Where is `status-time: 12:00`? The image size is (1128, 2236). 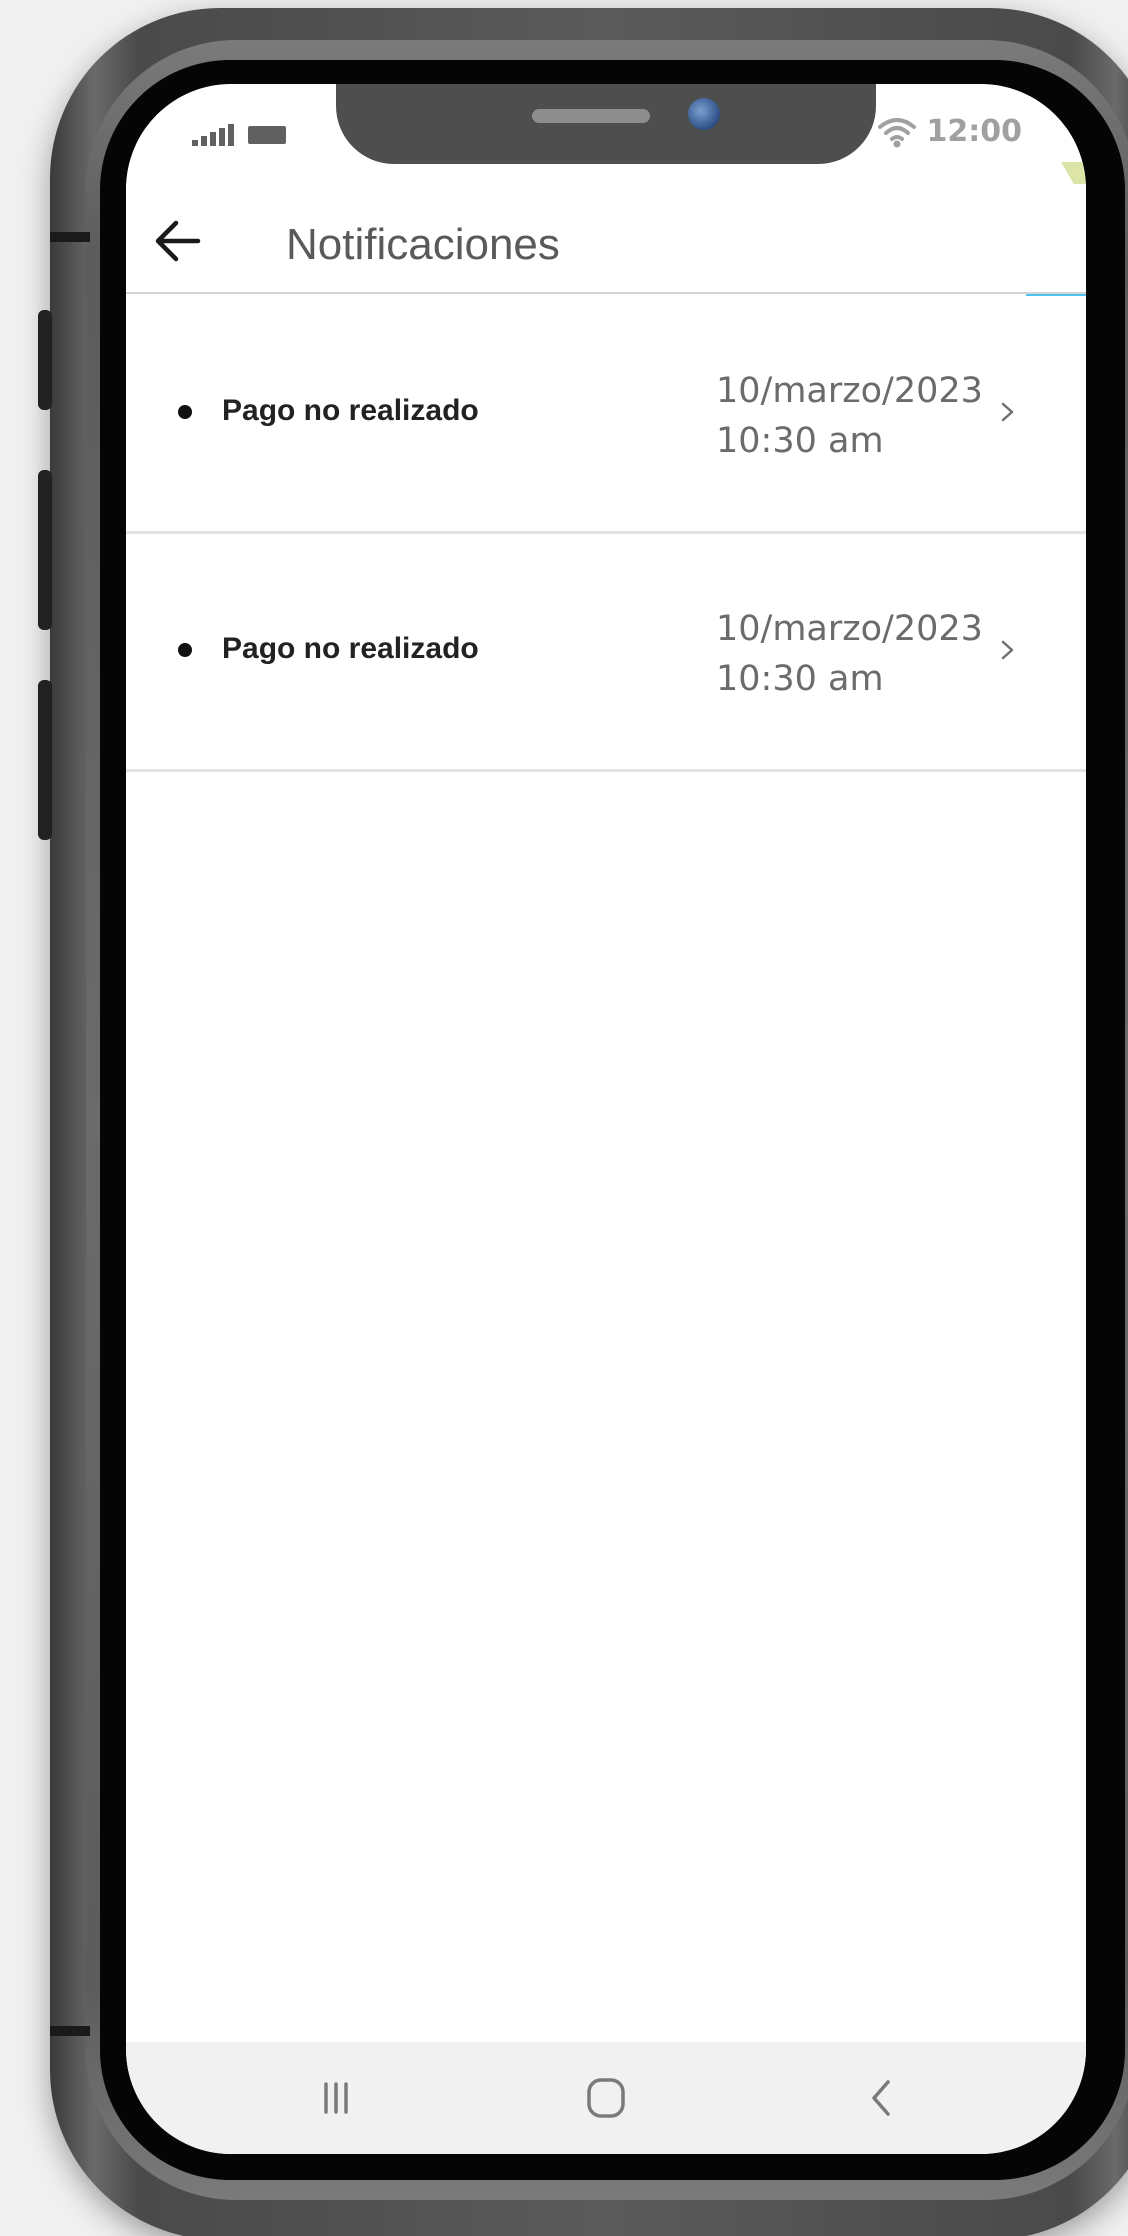 status-time: 12:00 is located at coordinates (974, 131).